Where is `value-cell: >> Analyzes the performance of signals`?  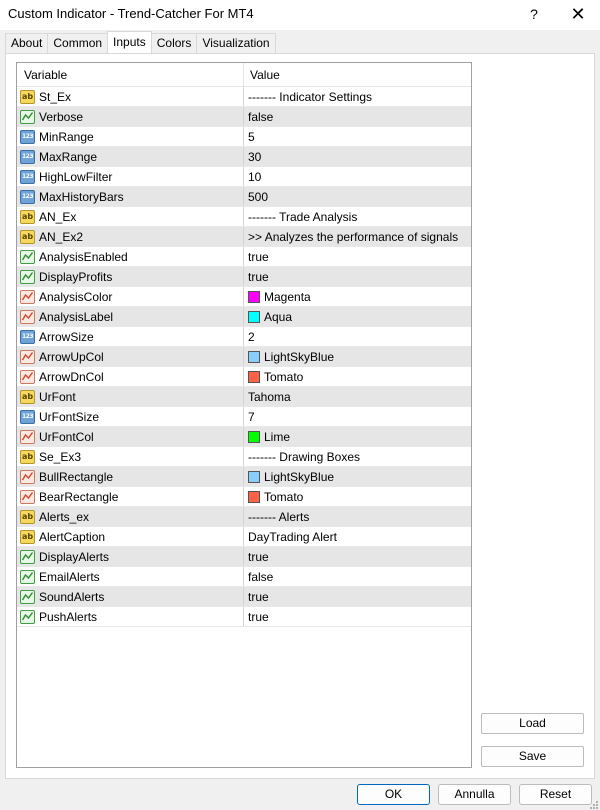 value-cell: >> Analyzes the performance of signals is located at coordinates (357, 236).